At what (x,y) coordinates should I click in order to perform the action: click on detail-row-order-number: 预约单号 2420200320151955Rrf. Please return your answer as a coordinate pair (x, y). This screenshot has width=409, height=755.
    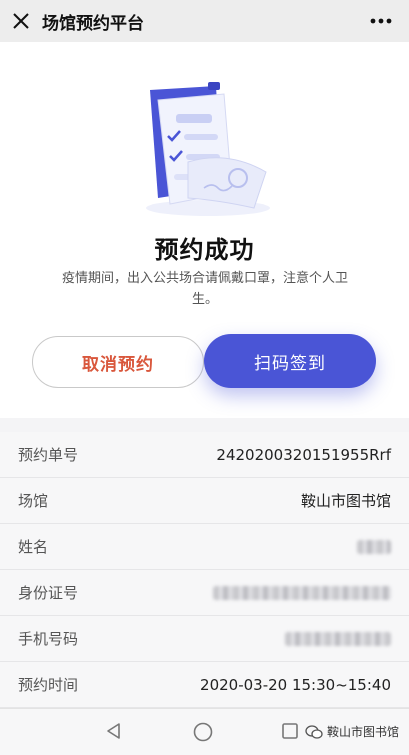
    Looking at the image, I should click on (204, 455).